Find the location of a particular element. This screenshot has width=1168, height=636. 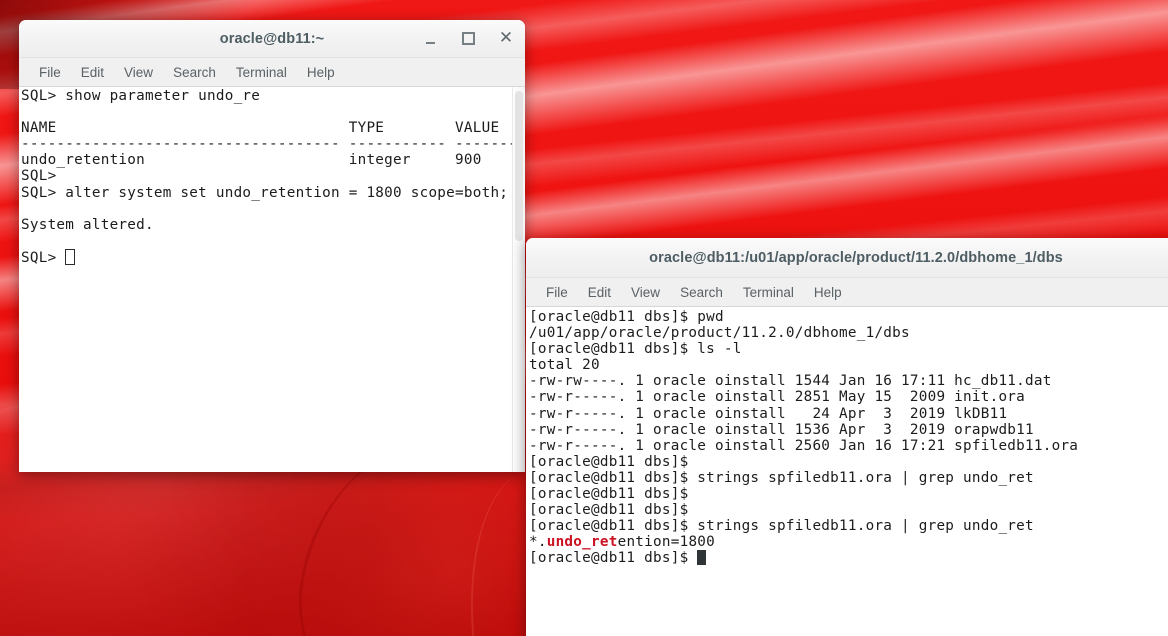

minimize-button is located at coordinates (430, 39).